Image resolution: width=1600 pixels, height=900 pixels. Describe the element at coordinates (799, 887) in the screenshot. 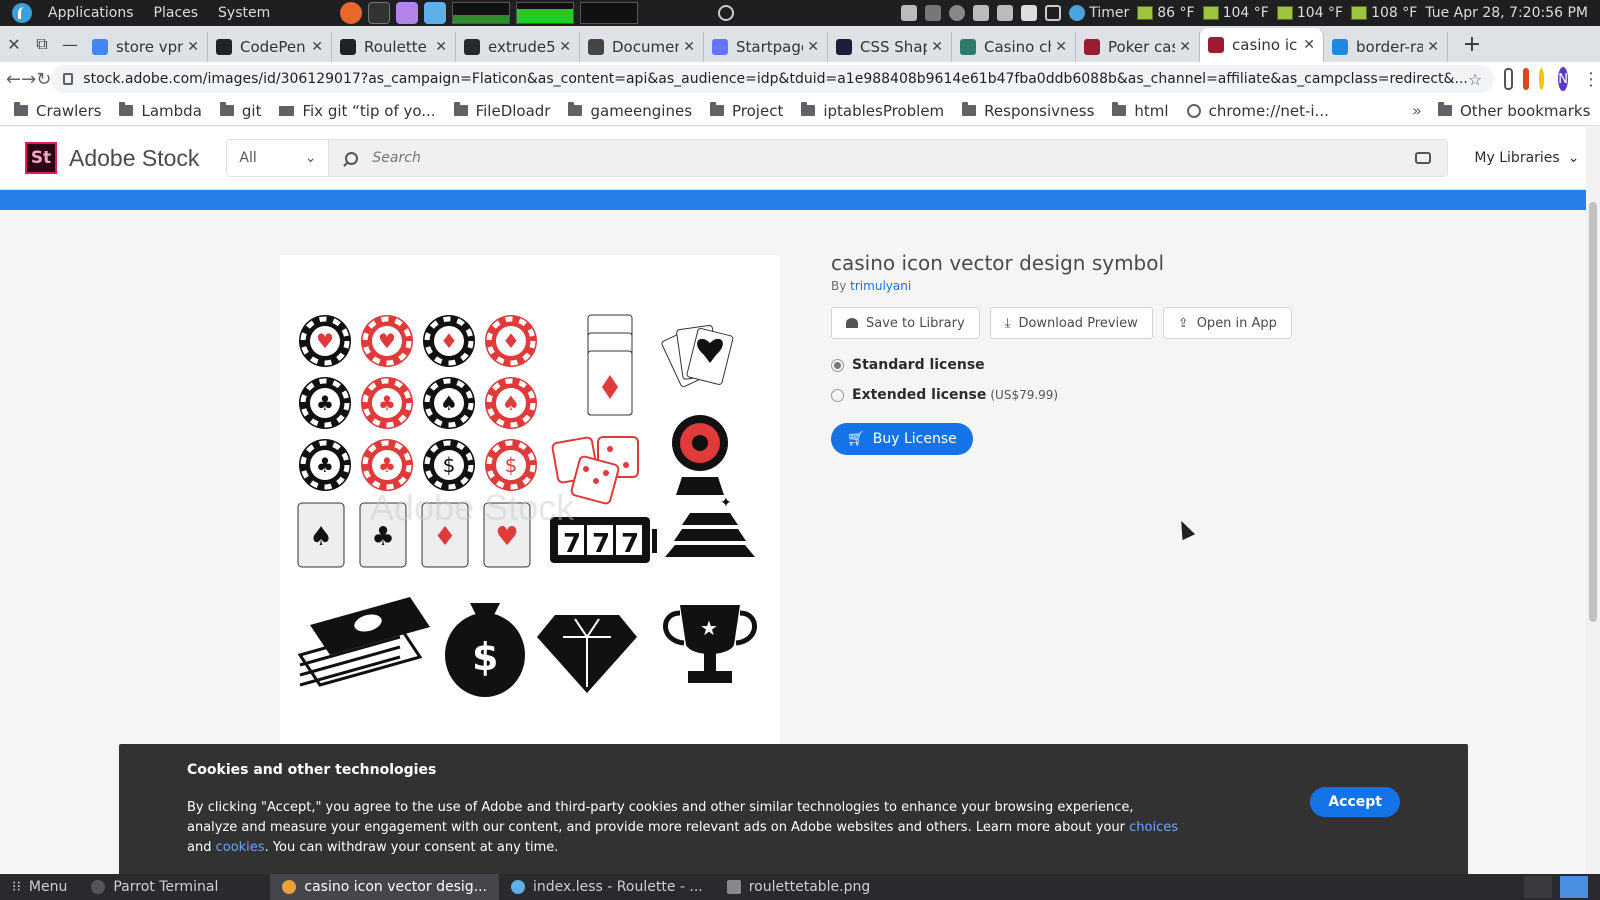

I see `taskbar-item-image: roulettetable.png` at that location.